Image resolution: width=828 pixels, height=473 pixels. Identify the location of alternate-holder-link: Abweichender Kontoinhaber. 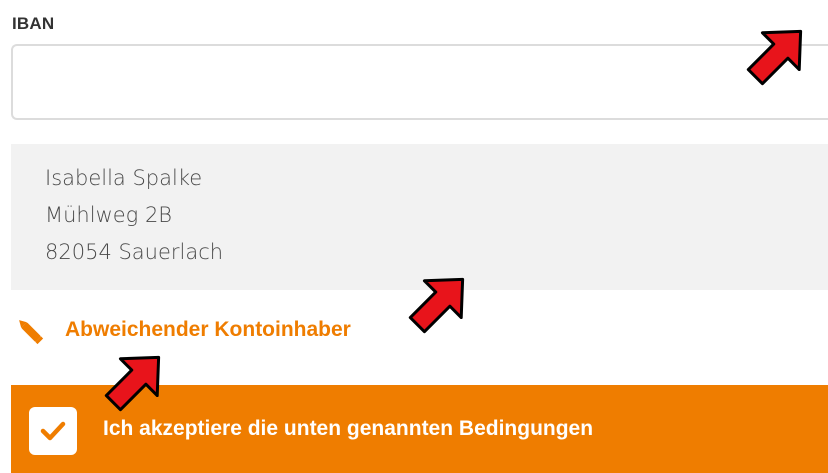
(181, 330).